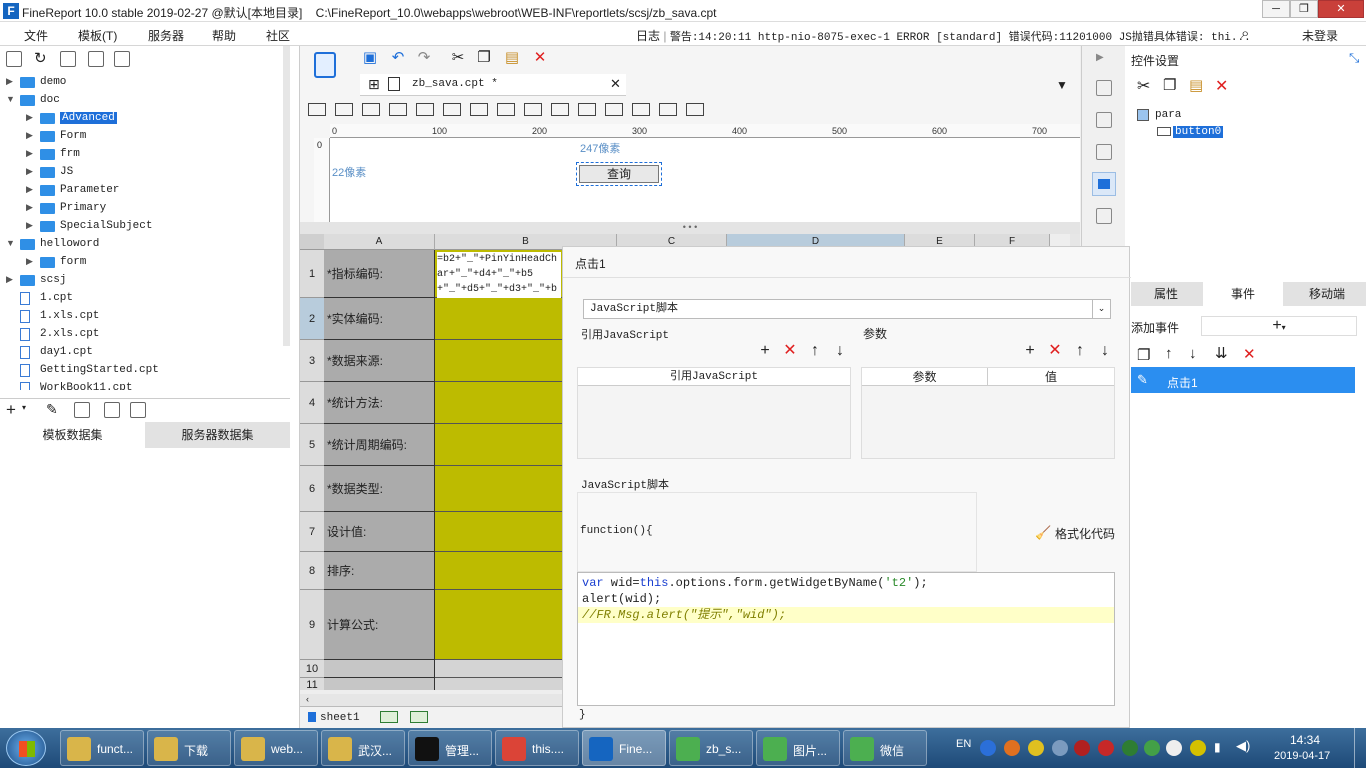 The height and width of the screenshot is (768, 1366). What do you see at coordinates (668, 109) in the screenshot?
I see `tree-widget-icon` at bounding box center [668, 109].